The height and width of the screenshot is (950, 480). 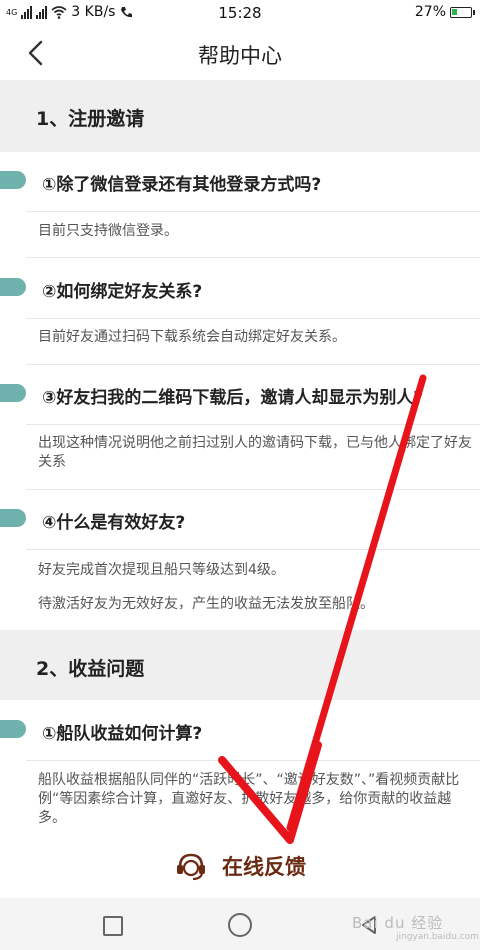 What do you see at coordinates (181, 182) in the screenshot?
I see `faq-question-login: ①除了微信登录还有其他登录方式吗?` at bounding box center [181, 182].